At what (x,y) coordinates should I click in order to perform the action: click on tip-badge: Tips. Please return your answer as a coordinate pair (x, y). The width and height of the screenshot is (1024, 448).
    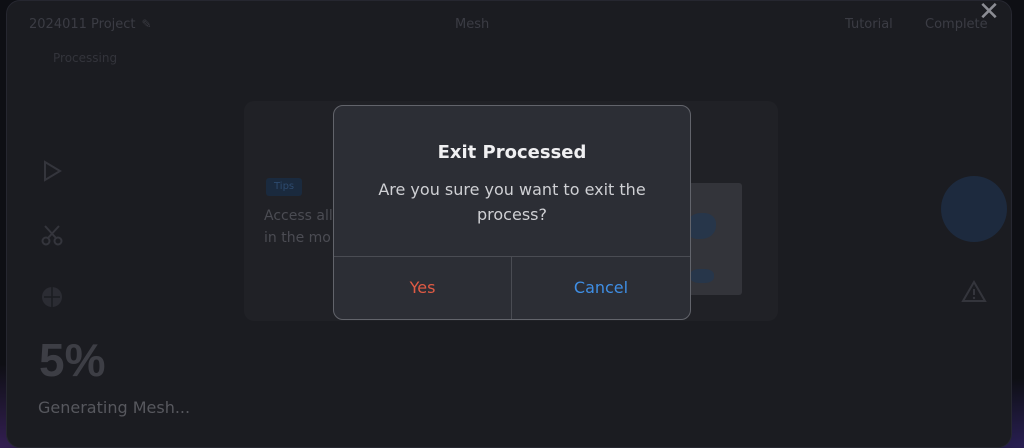
    Looking at the image, I should click on (284, 187).